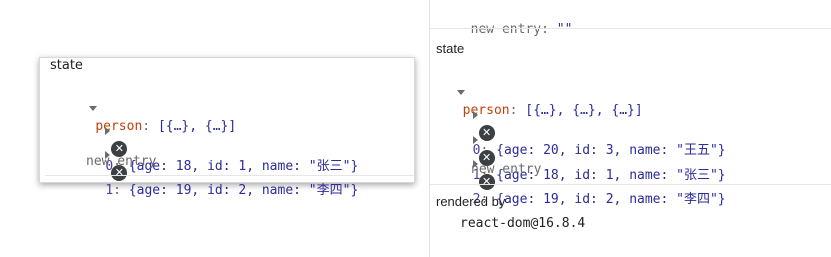 The height and width of the screenshot is (257, 831). Describe the element at coordinates (109, 190) in the screenshot. I see `item-index: 1` at that location.